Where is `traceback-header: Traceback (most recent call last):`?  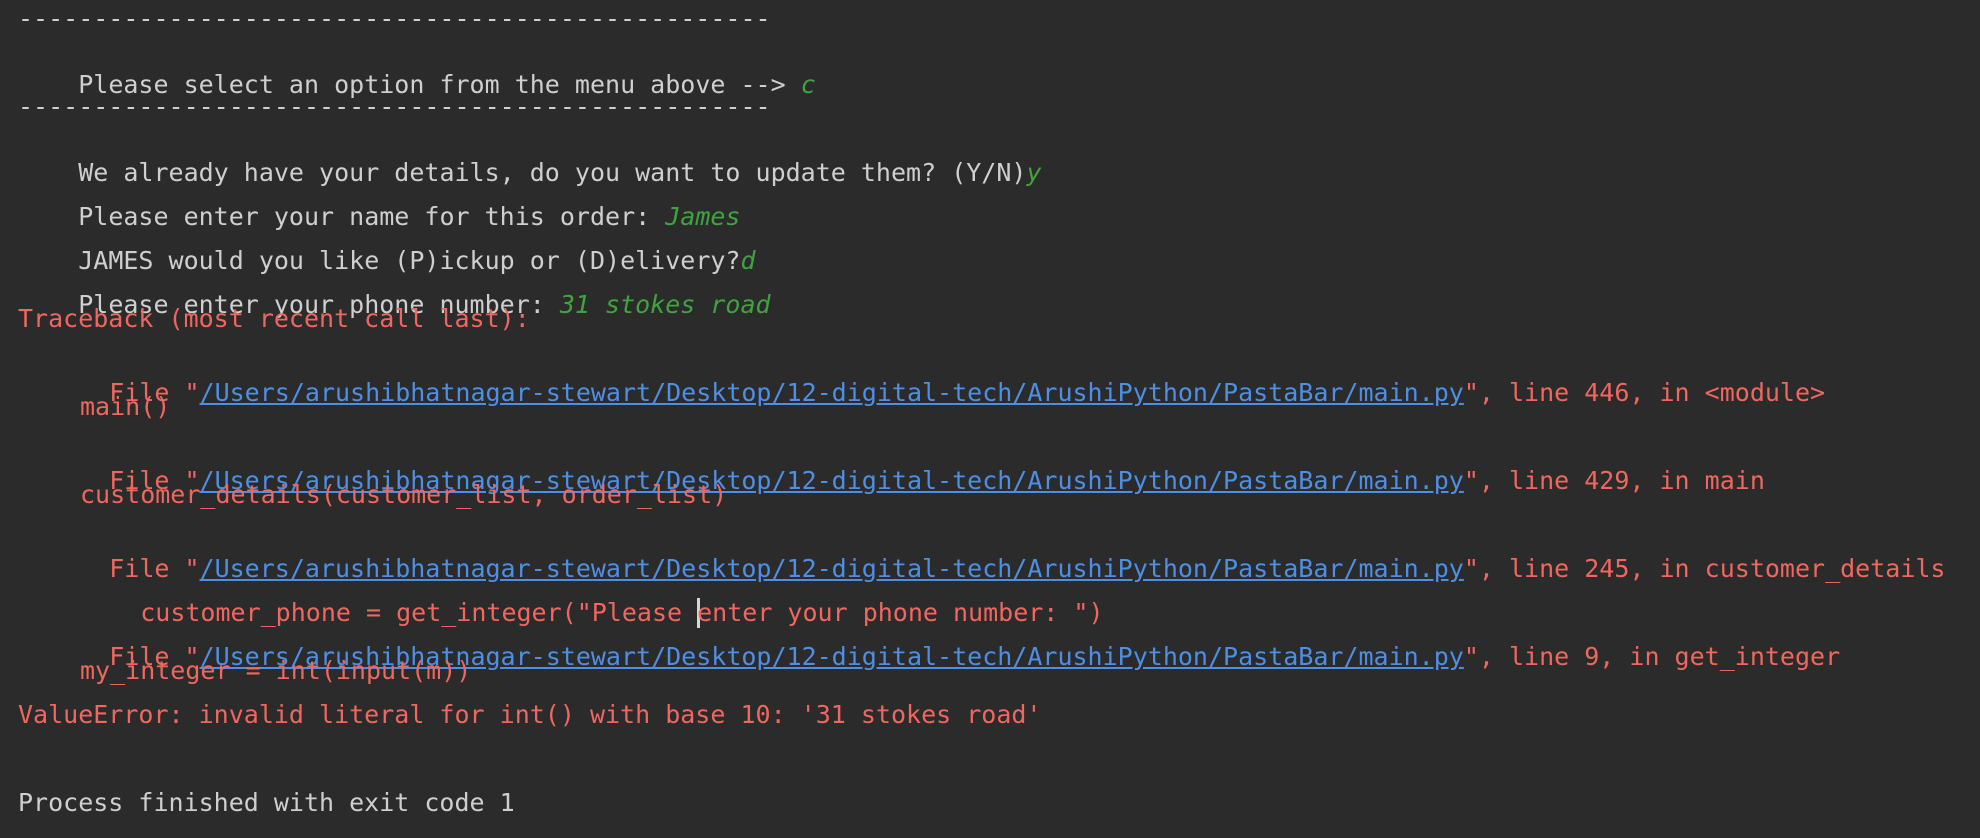
traceback-header: Traceback (most recent call last): is located at coordinates (274, 318).